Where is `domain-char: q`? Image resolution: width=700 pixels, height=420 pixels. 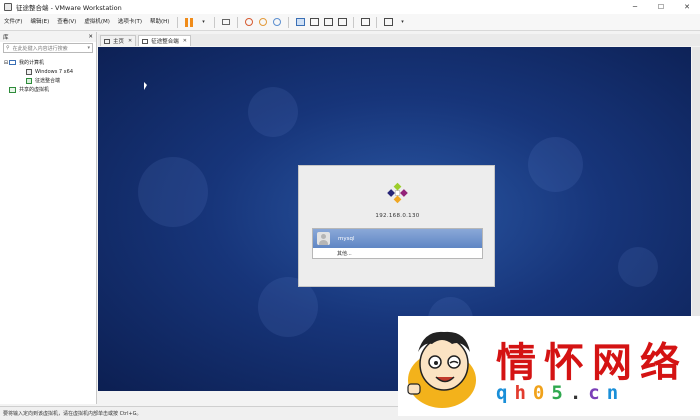
domain-char: q is located at coordinates (505, 393).